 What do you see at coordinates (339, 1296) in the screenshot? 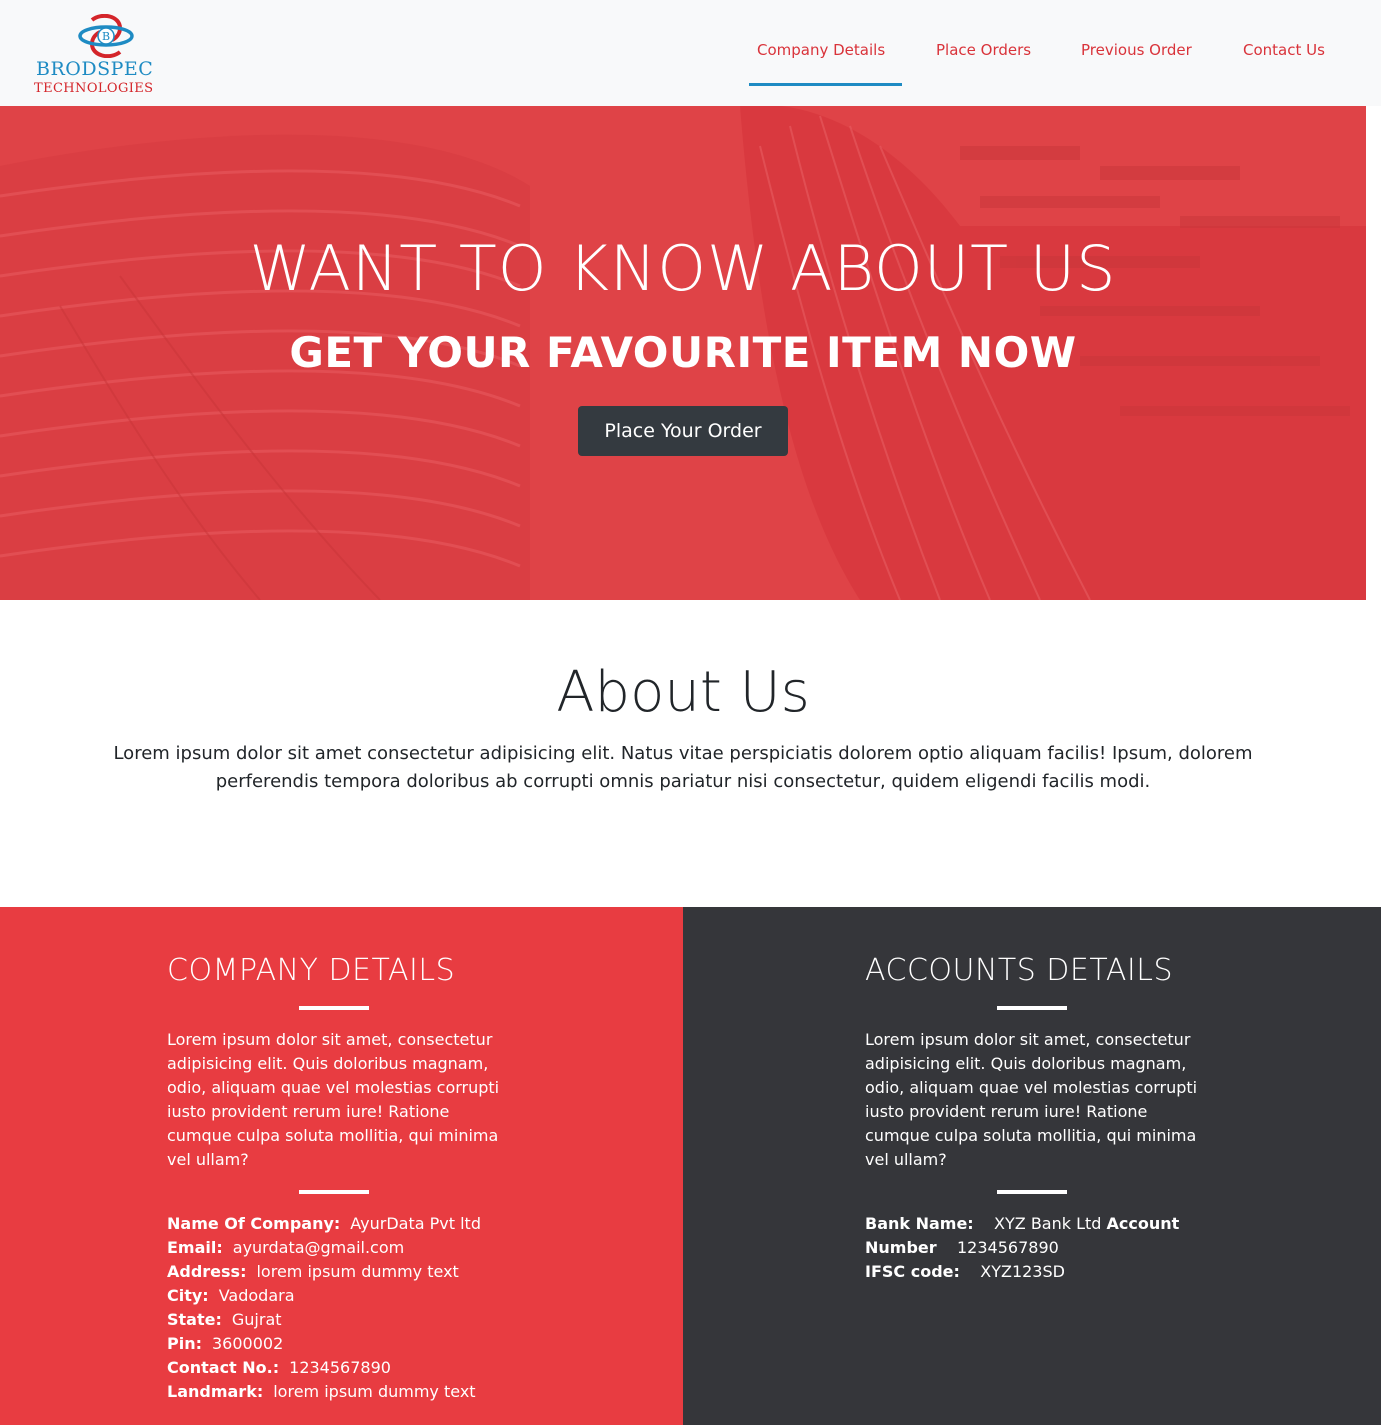
I see `company-field-city: City: Vadodara` at bounding box center [339, 1296].